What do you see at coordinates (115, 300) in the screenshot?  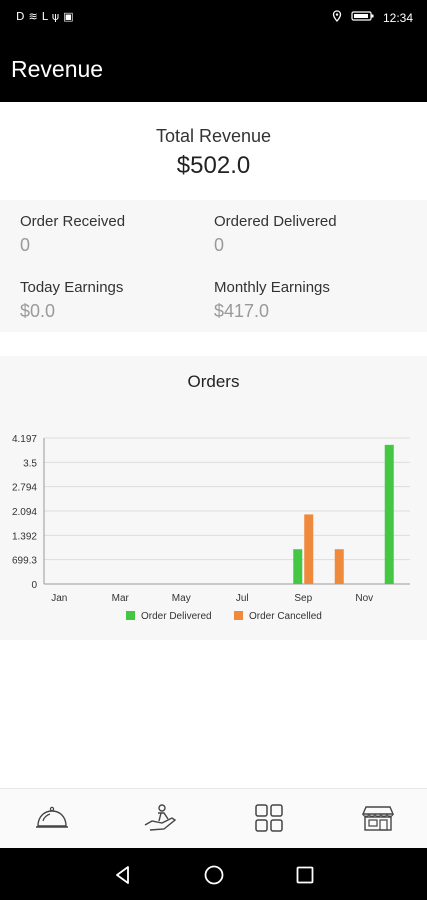 I see `today-earnings-stat: Today Earnings $0.0` at bounding box center [115, 300].